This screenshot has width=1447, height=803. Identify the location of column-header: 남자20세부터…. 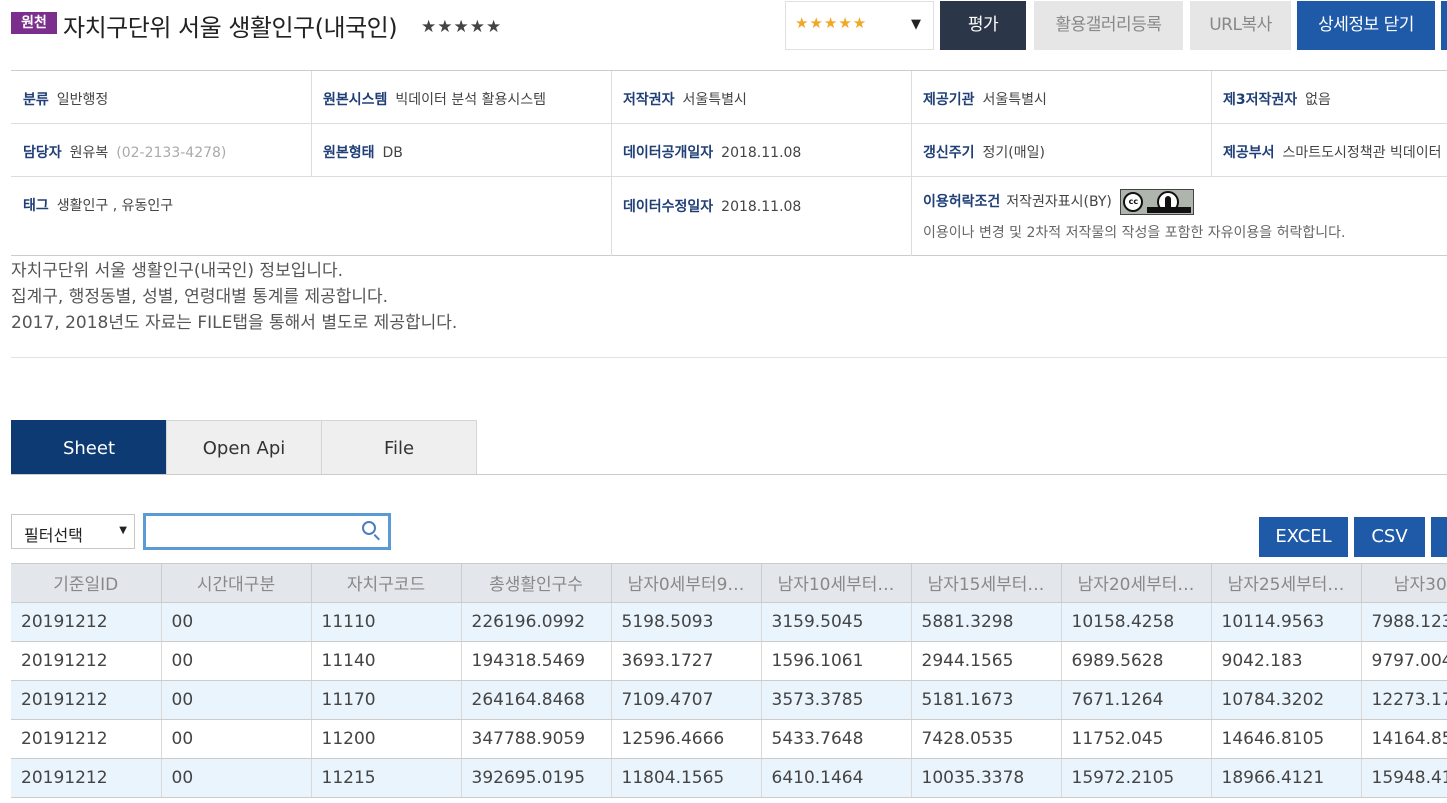
(1136, 583).